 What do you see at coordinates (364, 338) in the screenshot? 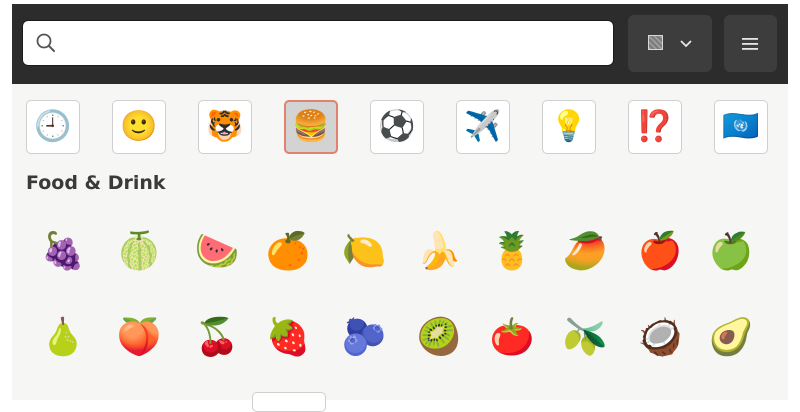
I see `emoji-blueberries: 🫐` at bounding box center [364, 338].